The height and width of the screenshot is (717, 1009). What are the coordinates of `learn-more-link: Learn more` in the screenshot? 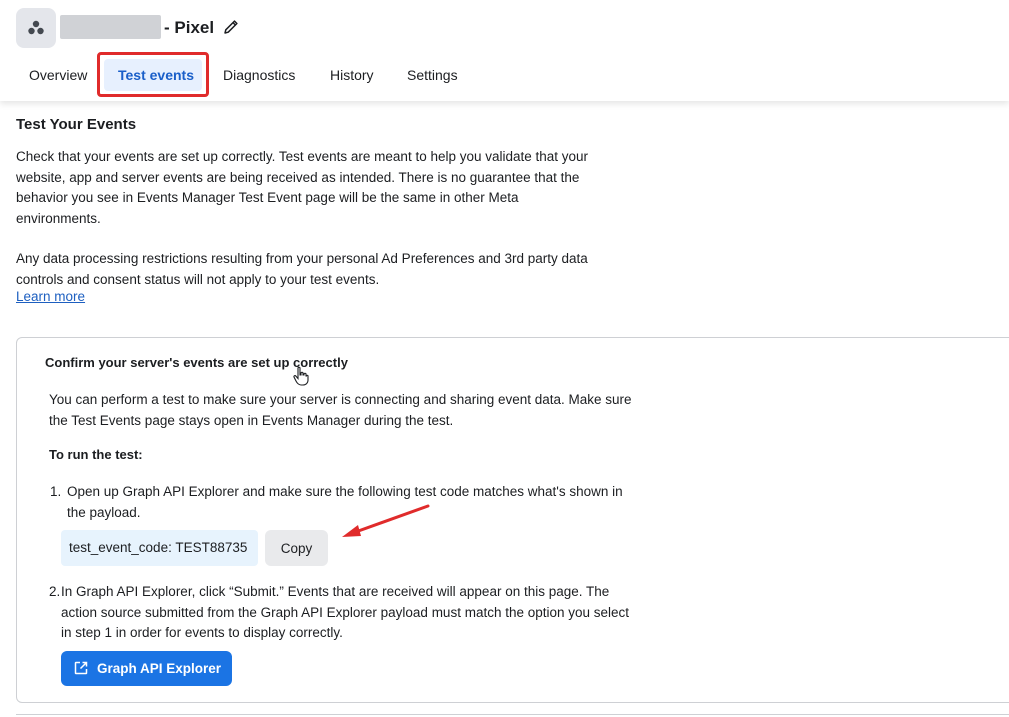 It's located at (50, 296).